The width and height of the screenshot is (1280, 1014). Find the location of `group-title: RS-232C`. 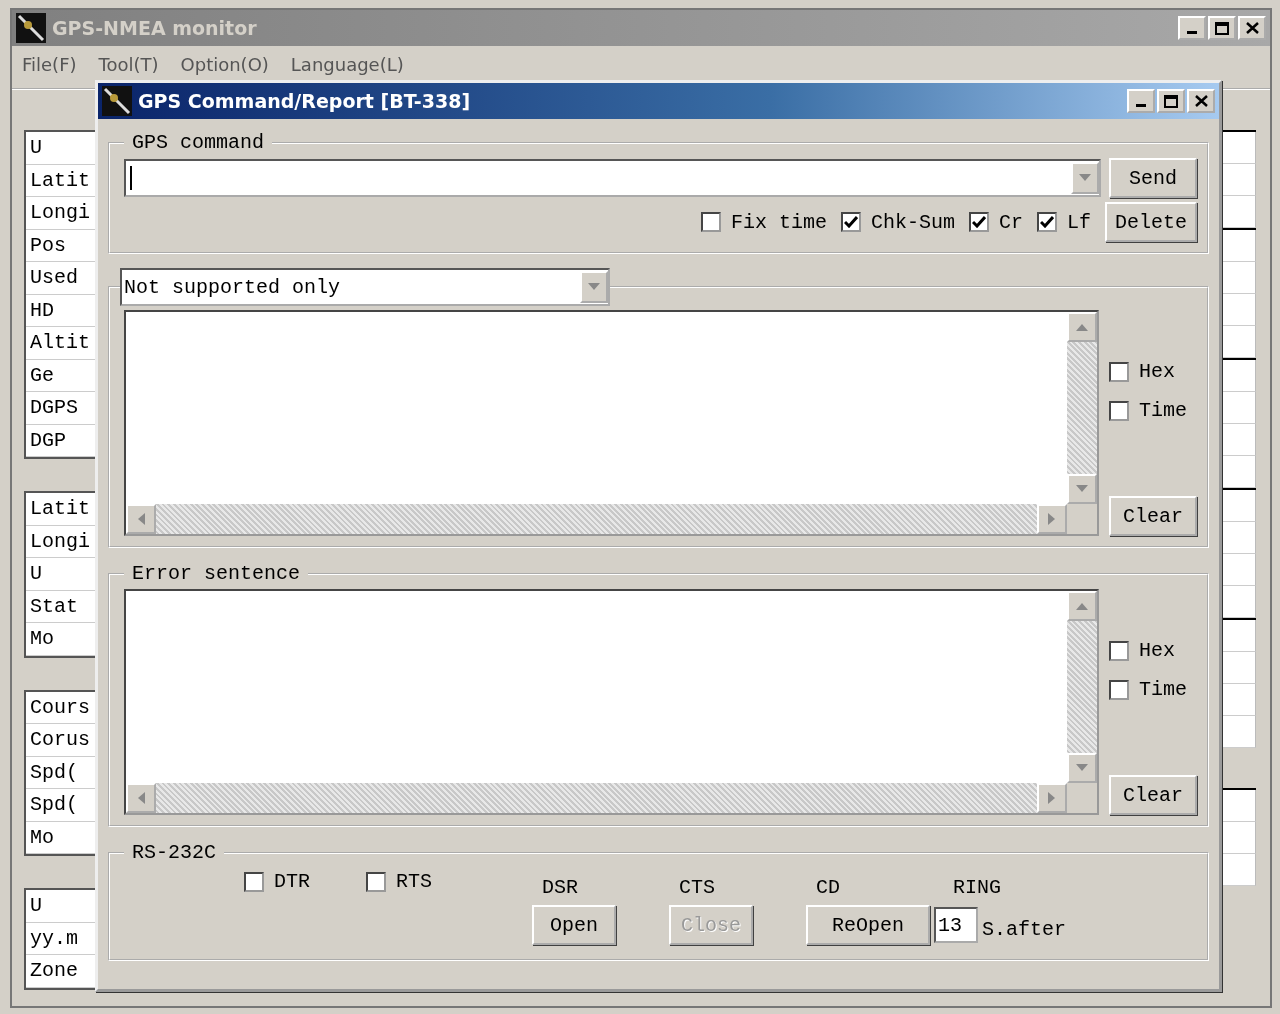

group-title: RS-232C is located at coordinates (174, 852).